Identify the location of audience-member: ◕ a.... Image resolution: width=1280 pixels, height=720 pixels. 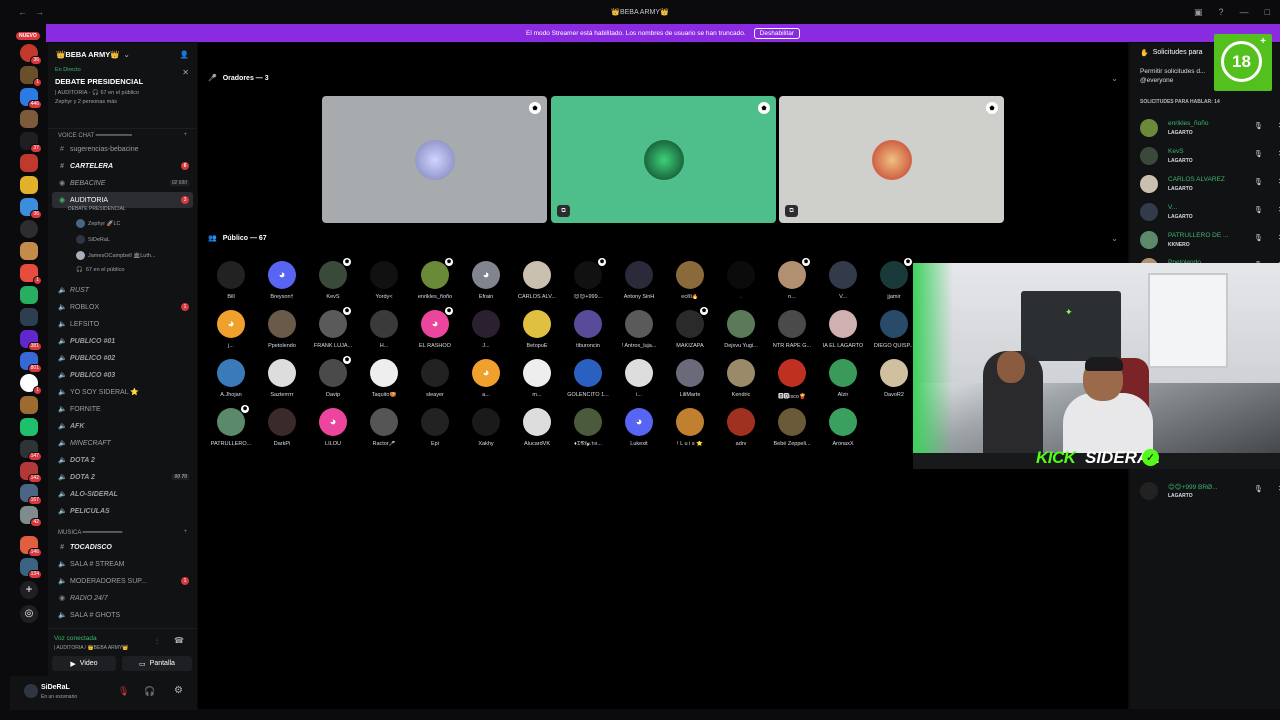
(486, 378).